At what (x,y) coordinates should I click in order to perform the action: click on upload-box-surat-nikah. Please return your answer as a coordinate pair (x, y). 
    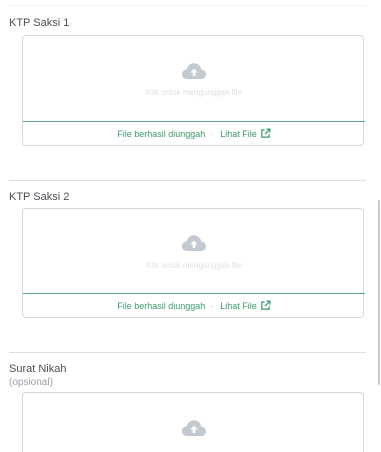
    Looking at the image, I should click on (193, 422).